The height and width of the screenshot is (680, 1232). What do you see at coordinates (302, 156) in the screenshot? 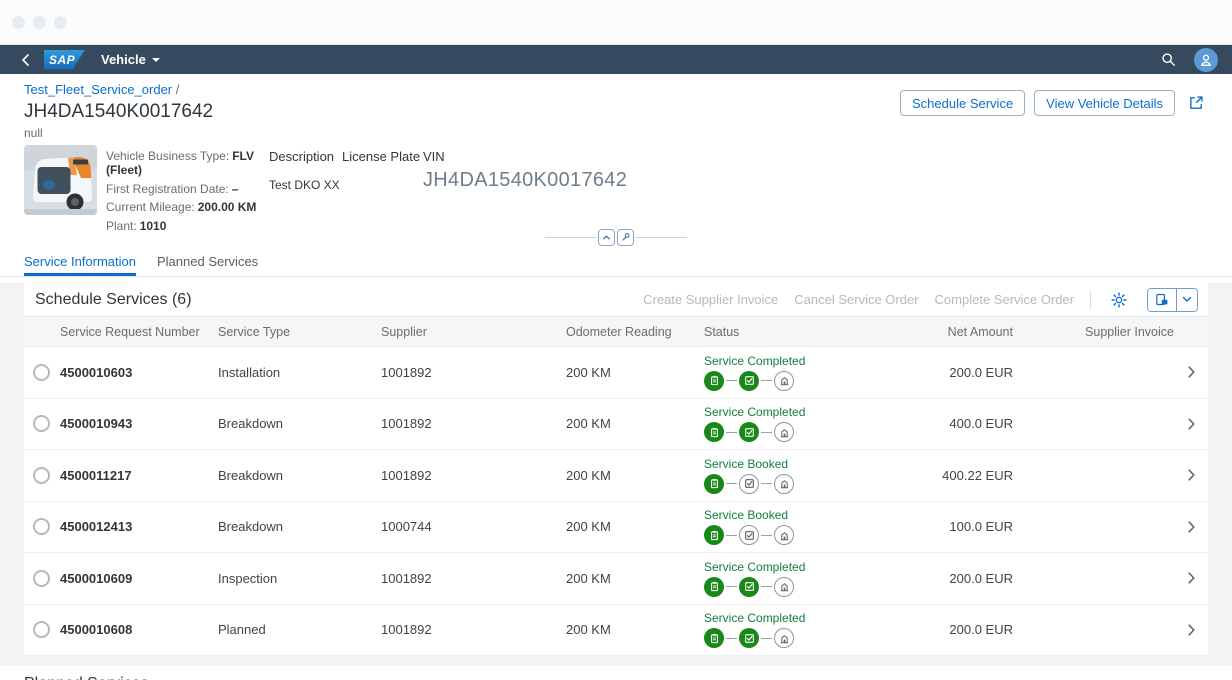
I see `description-label: Description` at bounding box center [302, 156].